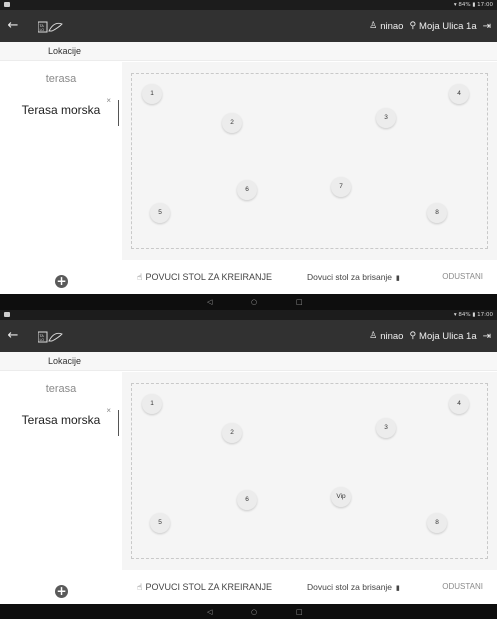 Image resolution: width=497 pixels, height=619 pixels. Describe the element at coordinates (341, 497) in the screenshot. I see `table-vip: Vip` at that location.